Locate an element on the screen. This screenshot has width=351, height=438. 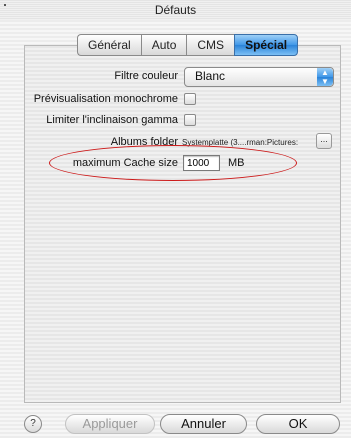
window-title: Défauts is located at coordinates (175, 10).